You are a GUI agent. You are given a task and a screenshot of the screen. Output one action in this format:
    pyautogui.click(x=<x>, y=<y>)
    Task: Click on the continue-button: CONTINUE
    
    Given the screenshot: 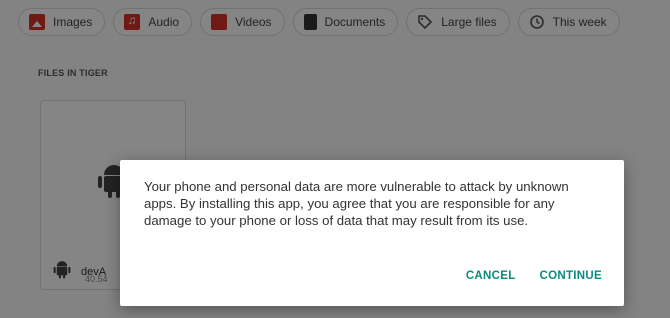 What is the action you would take?
    pyautogui.click(x=571, y=276)
    